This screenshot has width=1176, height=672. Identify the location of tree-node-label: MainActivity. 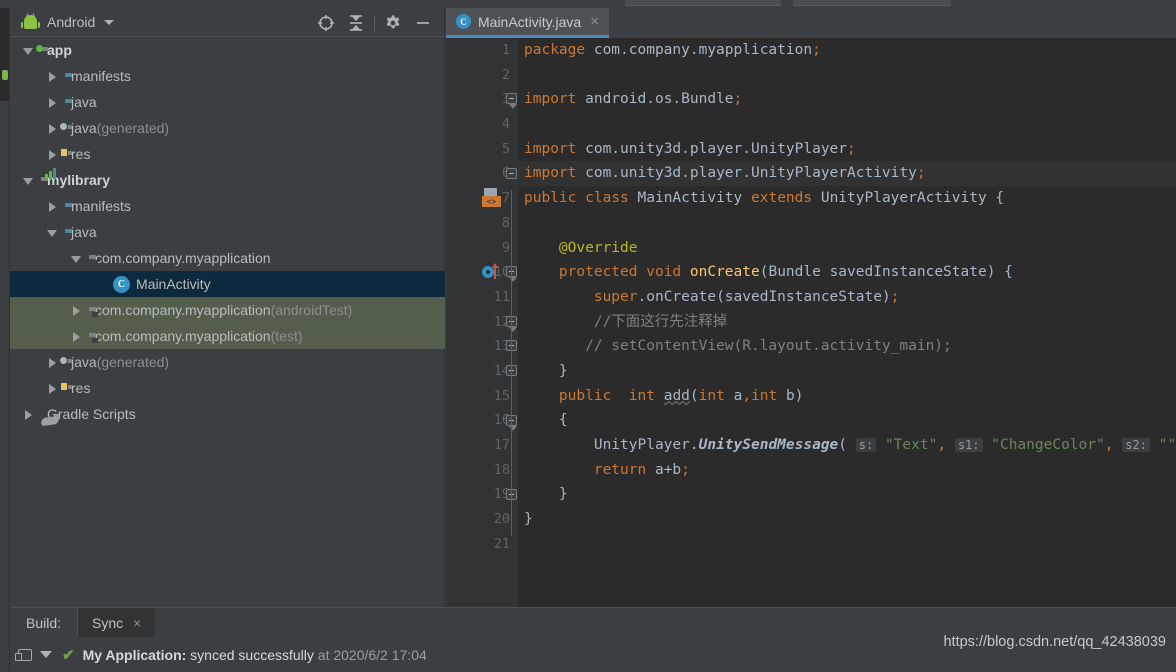
(173, 284).